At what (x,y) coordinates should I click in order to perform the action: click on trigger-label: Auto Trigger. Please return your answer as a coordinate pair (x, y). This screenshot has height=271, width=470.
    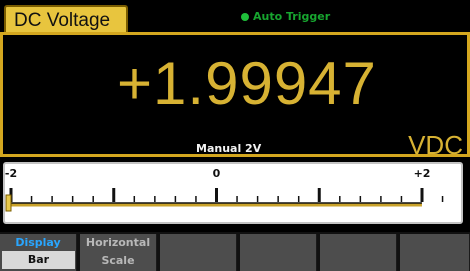
    Looking at the image, I should click on (292, 16).